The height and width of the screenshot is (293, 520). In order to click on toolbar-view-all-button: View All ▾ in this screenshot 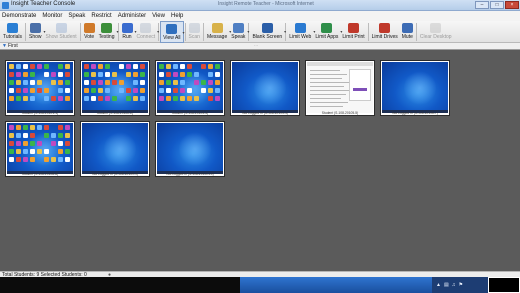, I will do `click(172, 32)`.